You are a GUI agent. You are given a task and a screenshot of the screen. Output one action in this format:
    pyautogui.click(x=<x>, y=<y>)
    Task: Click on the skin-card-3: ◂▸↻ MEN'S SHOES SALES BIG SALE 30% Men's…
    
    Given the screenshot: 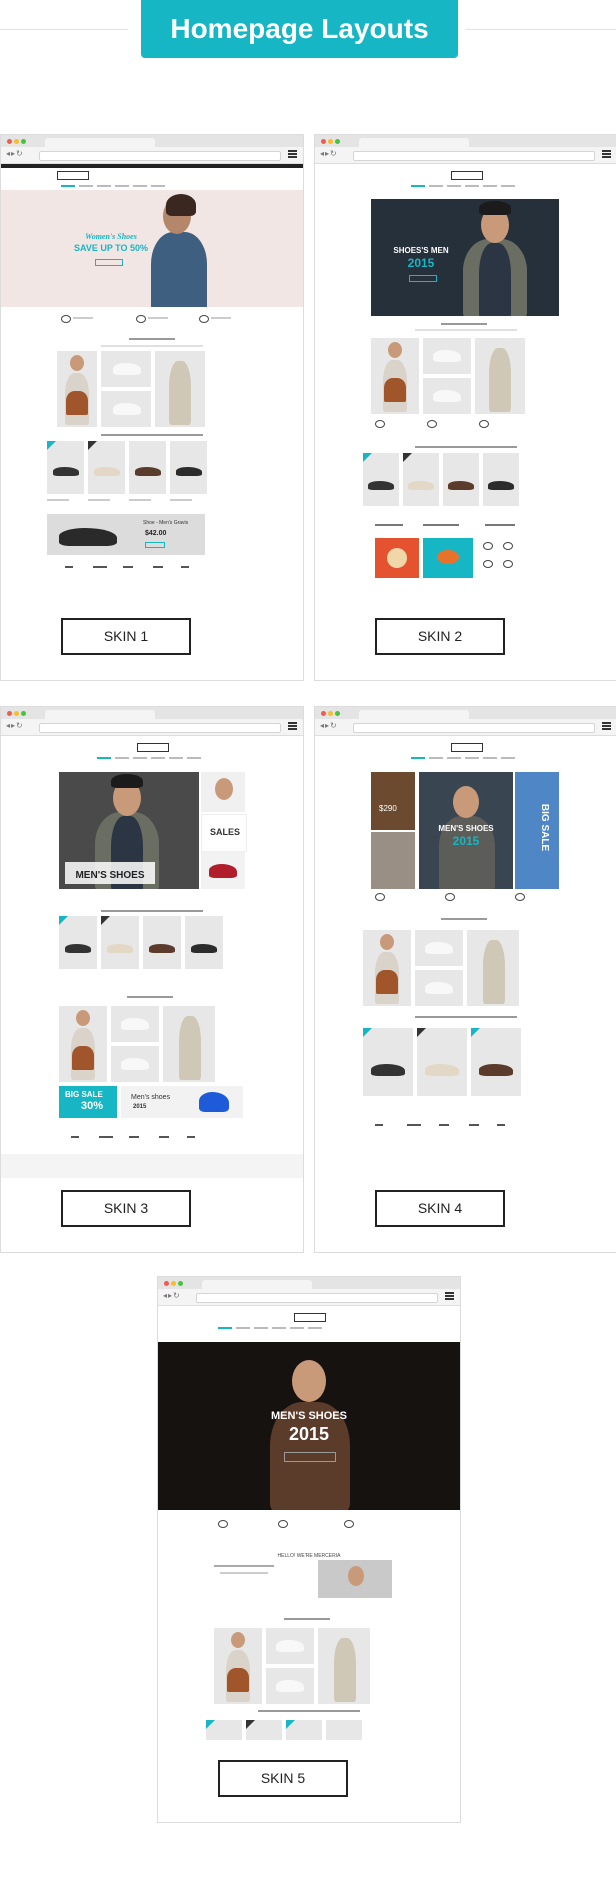 What is the action you would take?
    pyautogui.click(x=152, y=979)
    